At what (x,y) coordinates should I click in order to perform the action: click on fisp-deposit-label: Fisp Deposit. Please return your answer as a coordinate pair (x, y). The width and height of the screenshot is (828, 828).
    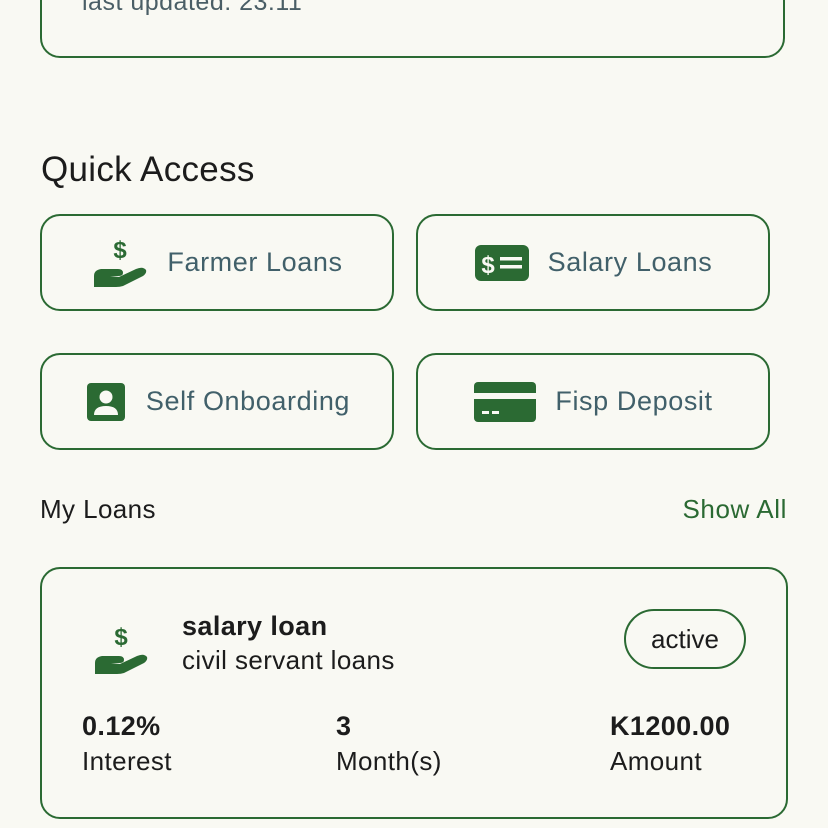
    Looking at the image, I should click on (634, 401).